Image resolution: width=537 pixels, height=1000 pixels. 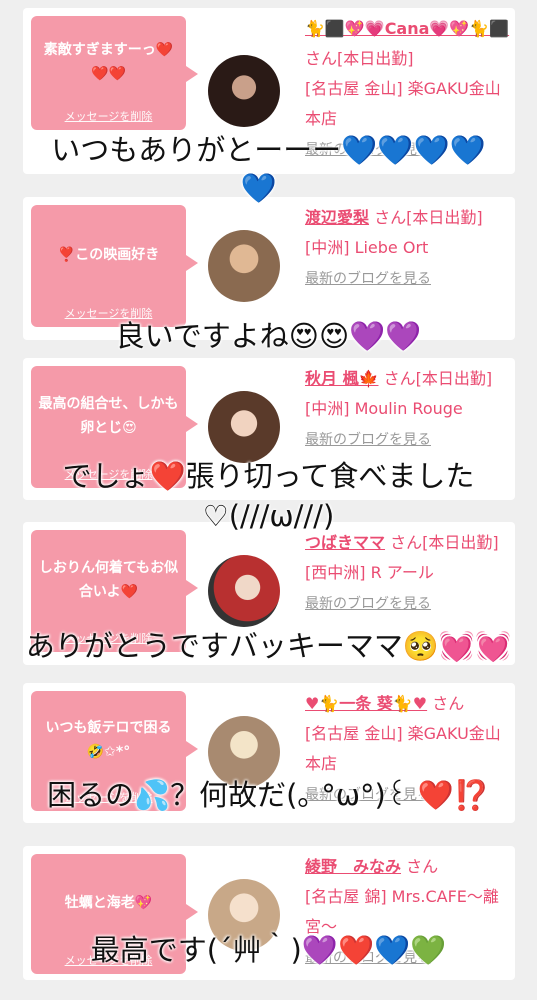 What do you see at coordinates (114, 266) in the screenshot?
I see `message-bubble: ❣️この映画好き メッセージを削除` at bounding box center [114, 266].